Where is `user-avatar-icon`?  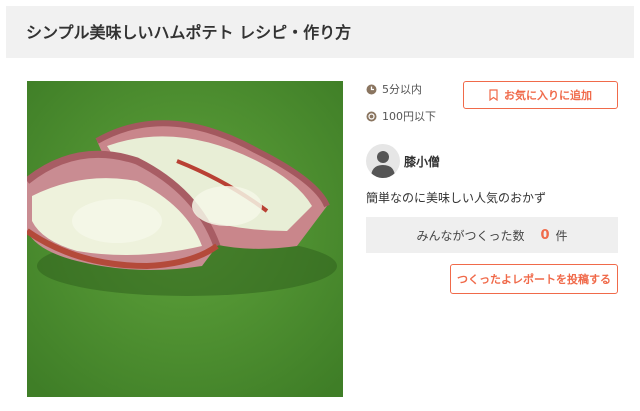 user-avatar-icon is located at coordinates (383, 161).